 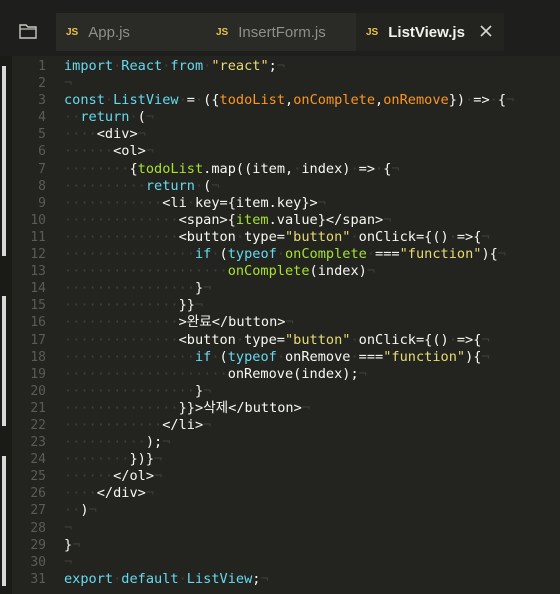 I want to click on code-token: ===, so click(x=387, y=254).